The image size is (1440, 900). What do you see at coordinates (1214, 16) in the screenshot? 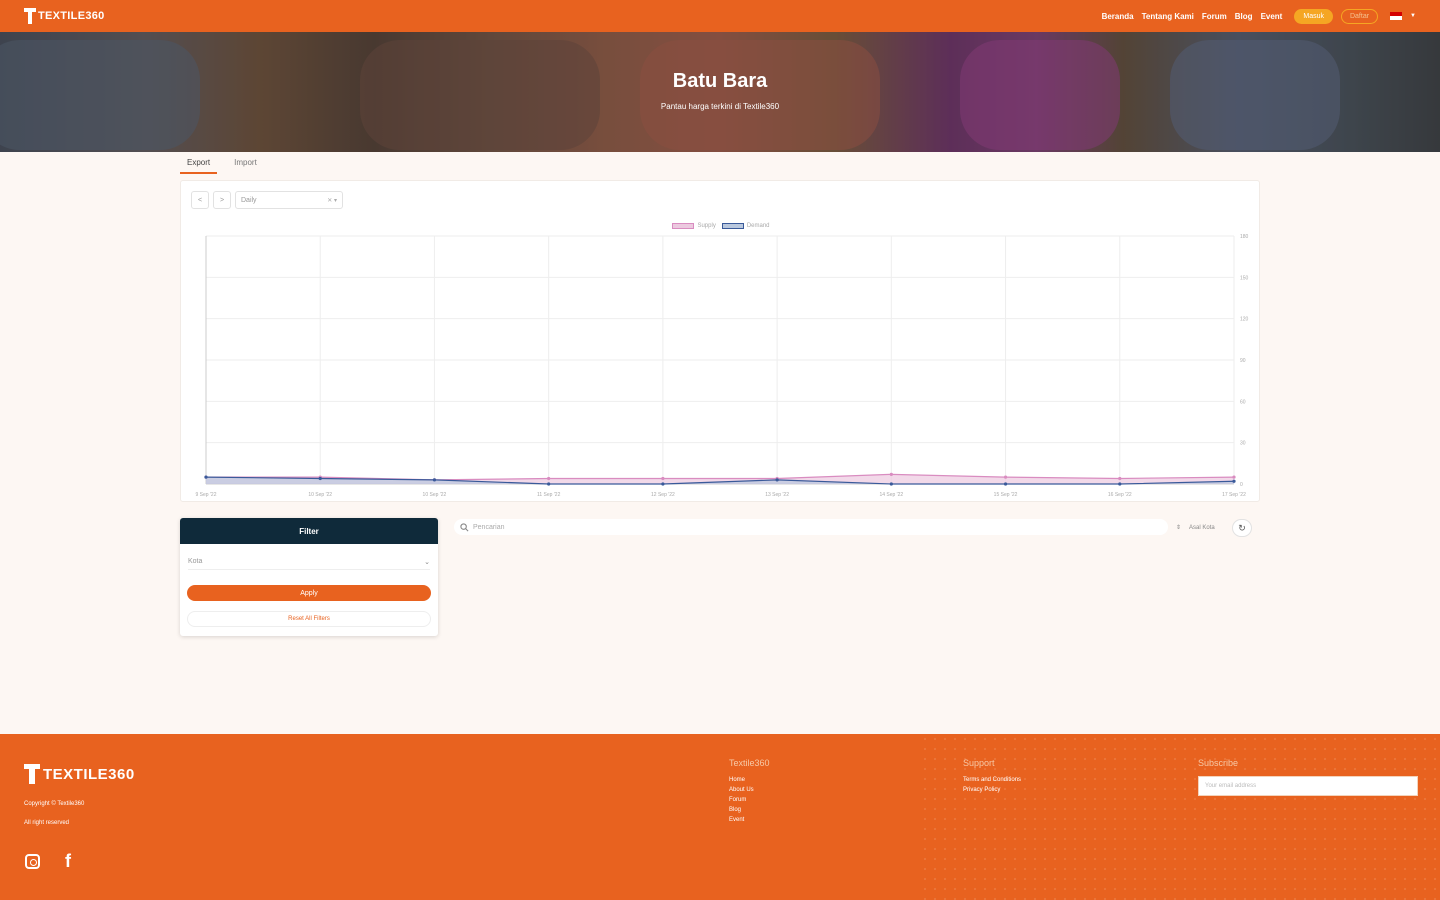
I see `nav-link-forum: Forum` at bounding box center [1214, 16].